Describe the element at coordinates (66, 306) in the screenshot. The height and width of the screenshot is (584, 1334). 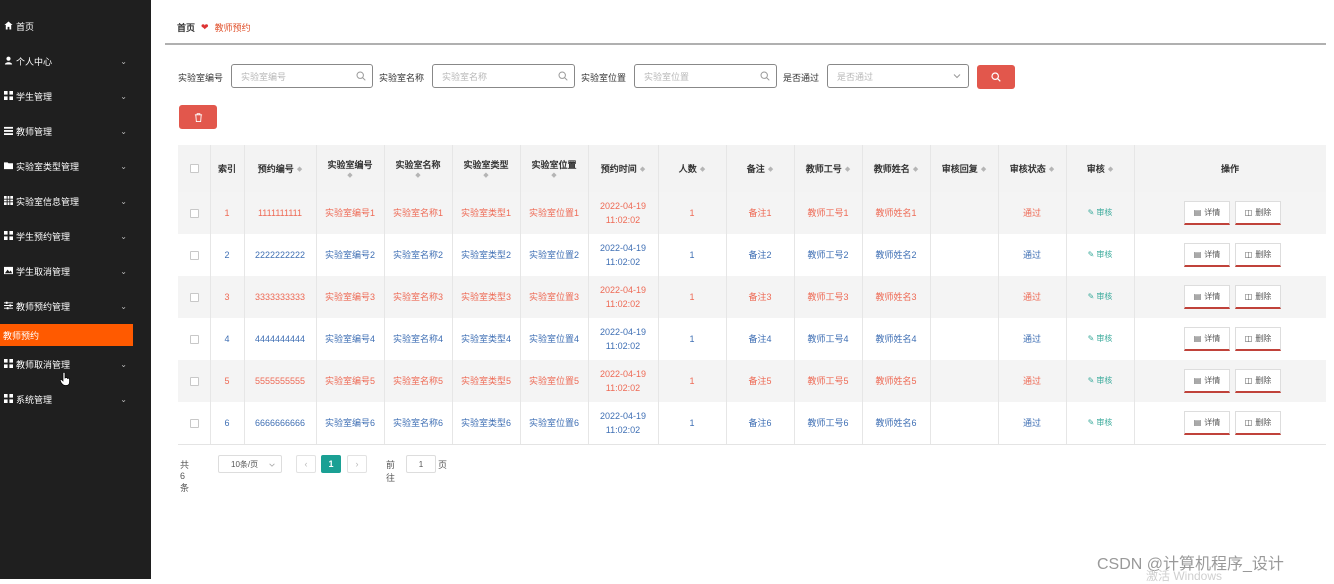
I see `sidebar-item-teacher-booking: 教师预约管理 ⌄` at that location.